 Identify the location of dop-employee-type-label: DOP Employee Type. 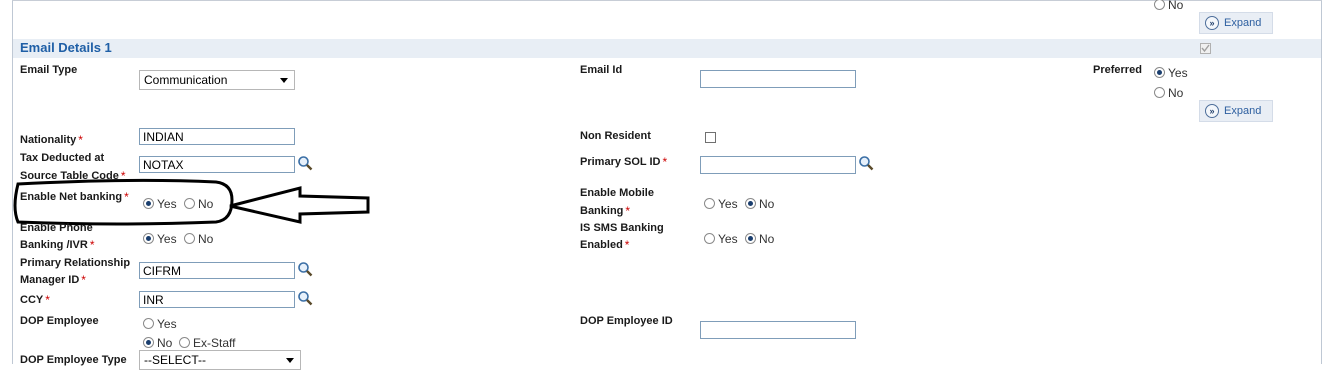
(73, 360).